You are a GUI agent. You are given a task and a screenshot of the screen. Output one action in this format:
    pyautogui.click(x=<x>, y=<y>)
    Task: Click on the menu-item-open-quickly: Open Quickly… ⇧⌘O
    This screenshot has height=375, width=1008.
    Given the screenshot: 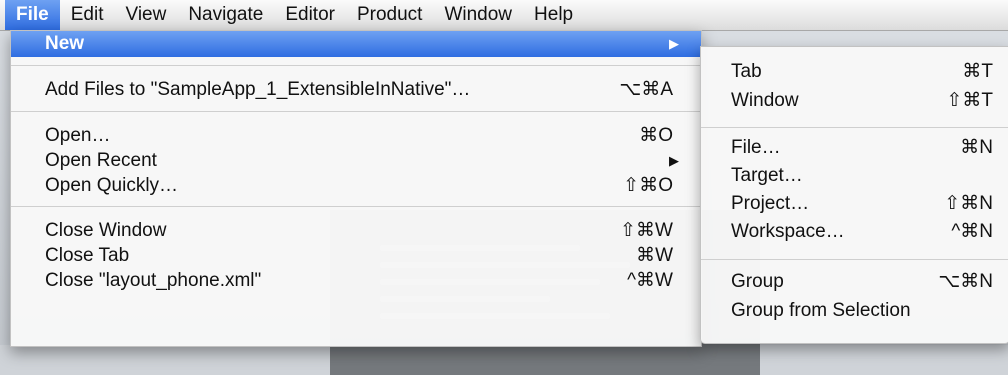 What is the action you would take?
    pyautogui.click(x=356, y=186)
    